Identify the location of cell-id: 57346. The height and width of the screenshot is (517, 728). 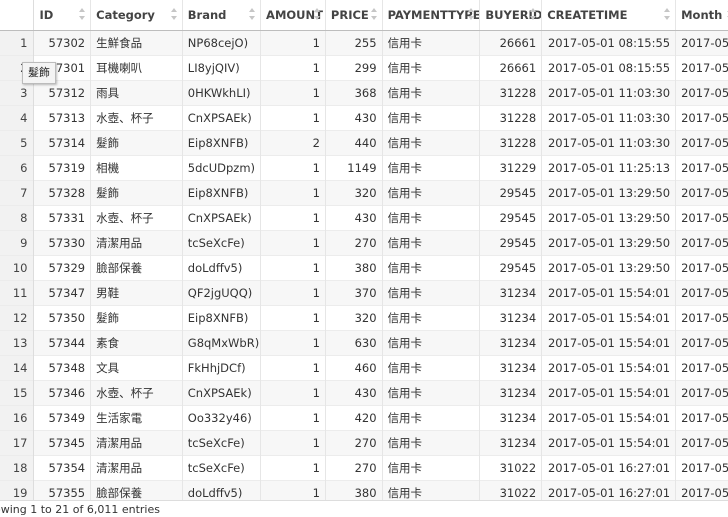
(62, 393).